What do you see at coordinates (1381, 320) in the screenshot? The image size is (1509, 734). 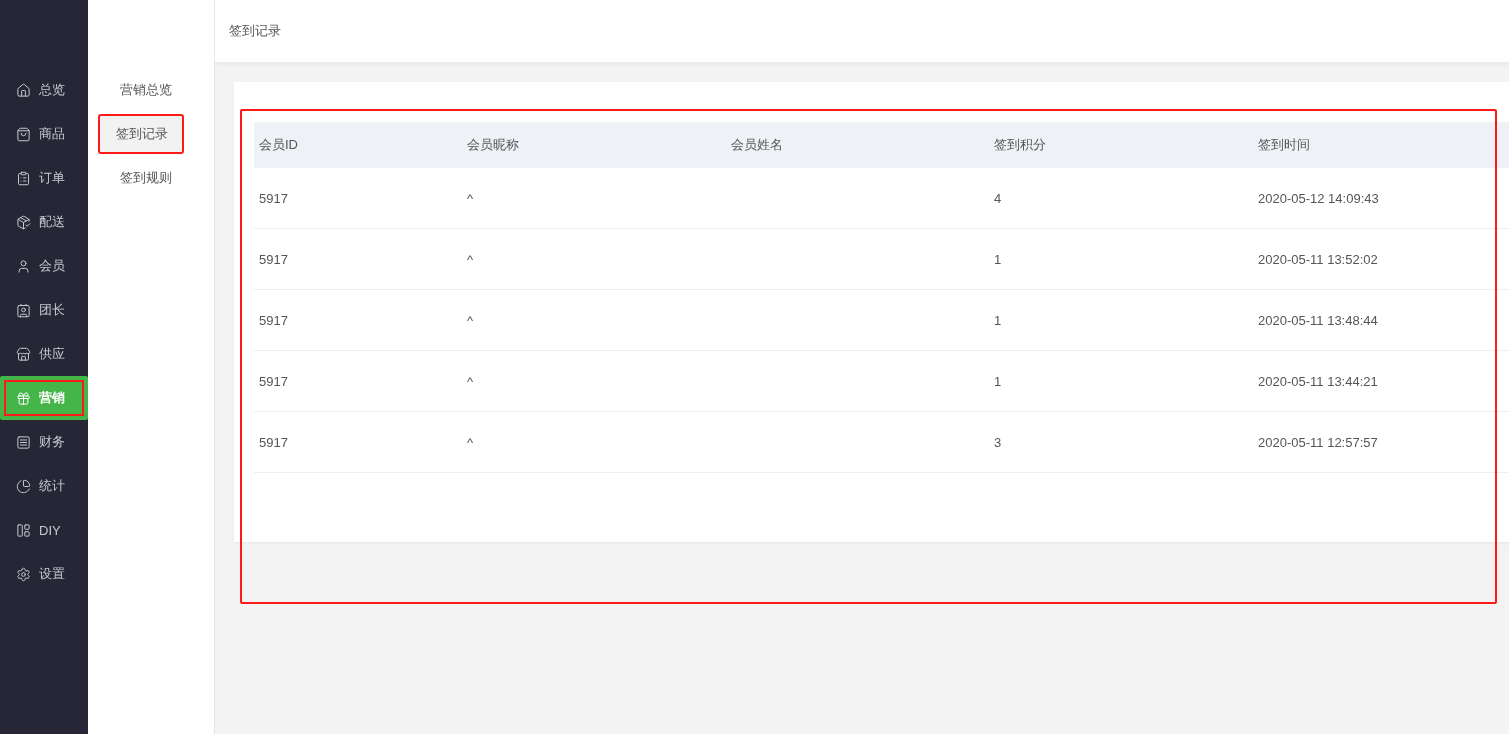 I see `table-cell: 2020-05-11 13:48:44` at bounding box center [1381, 320].